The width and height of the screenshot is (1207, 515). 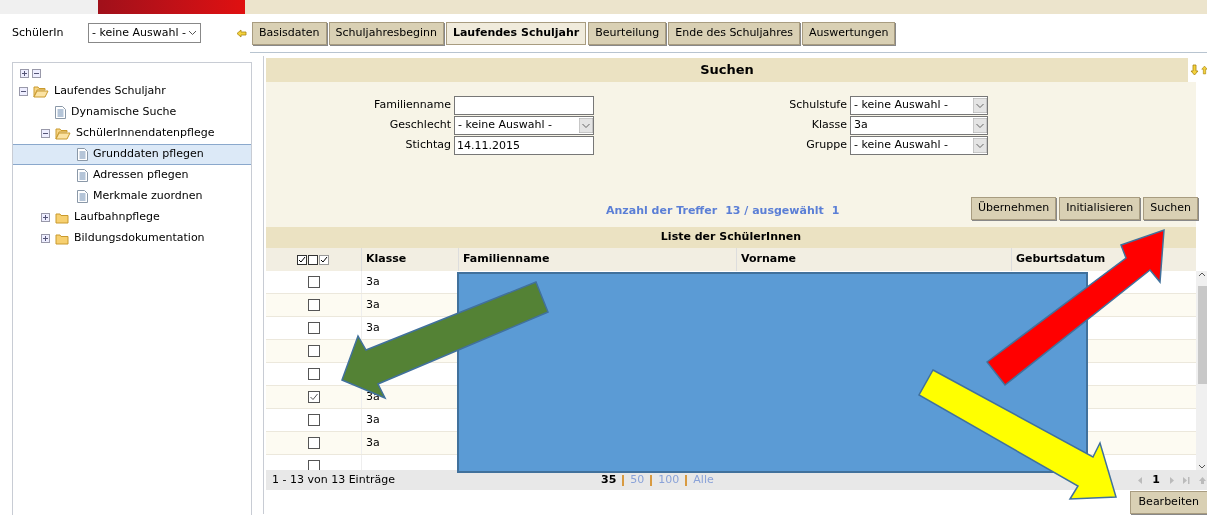 What do you see at coordinates (524, 105) in the screenshot?
I see `input-field` at bounding box center [524, 105].